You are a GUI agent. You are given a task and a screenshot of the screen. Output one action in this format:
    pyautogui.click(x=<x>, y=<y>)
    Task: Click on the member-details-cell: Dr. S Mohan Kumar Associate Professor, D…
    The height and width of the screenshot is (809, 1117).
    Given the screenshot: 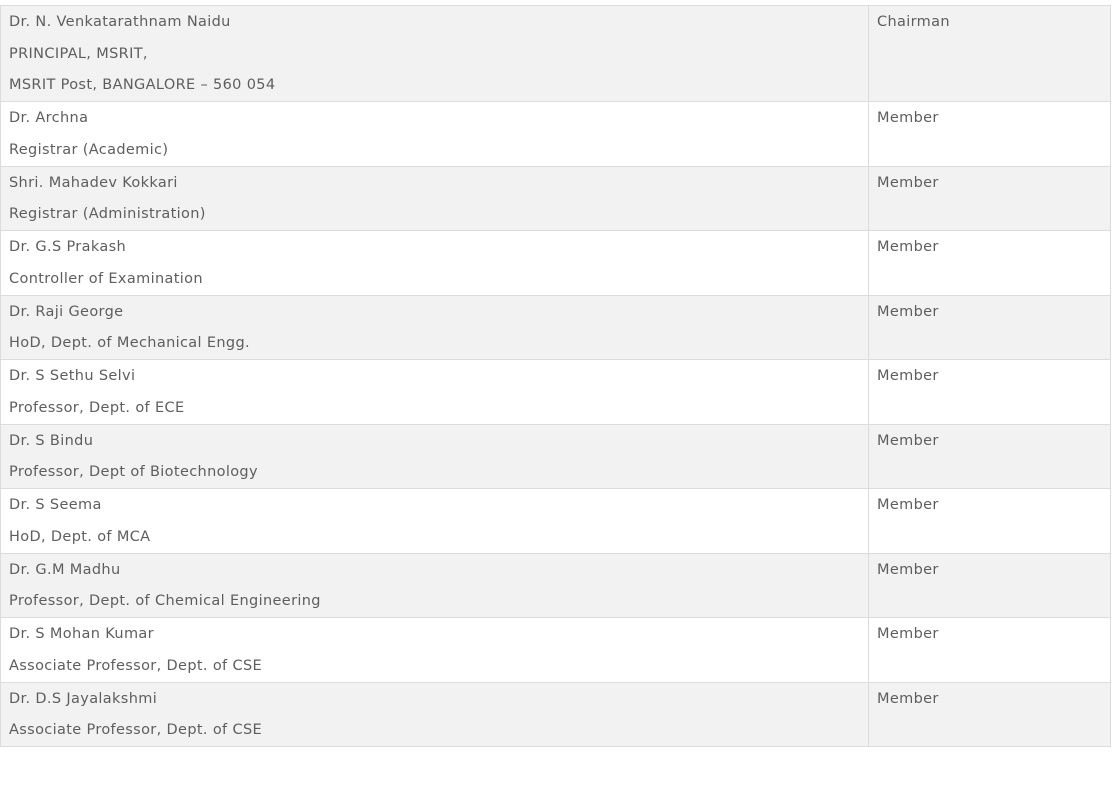 What is the action you would take?
    pyautogui.click(x=434, y=650)
    